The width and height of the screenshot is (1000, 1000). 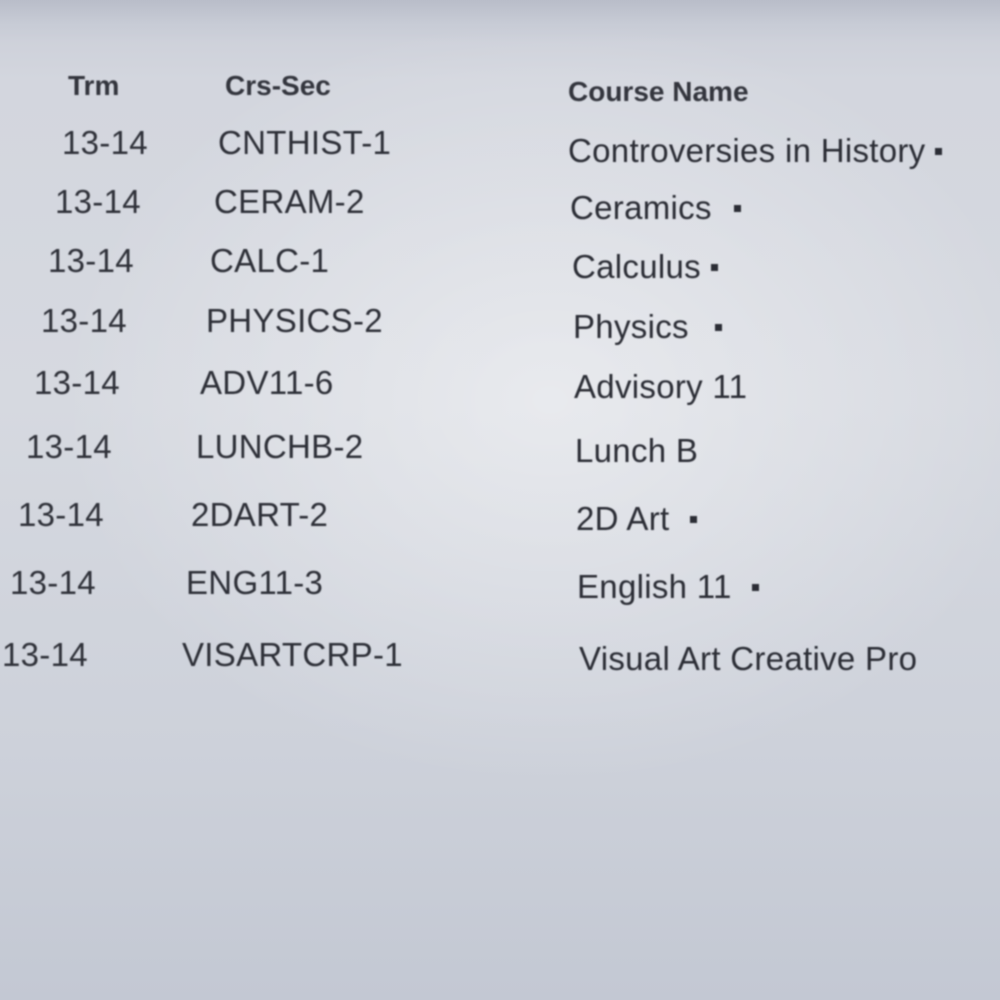 What do you see at coordinates (278, 85) in the screenshot?
I see `header-course-section: Crs-Sec` at bounding box center [278, 85].